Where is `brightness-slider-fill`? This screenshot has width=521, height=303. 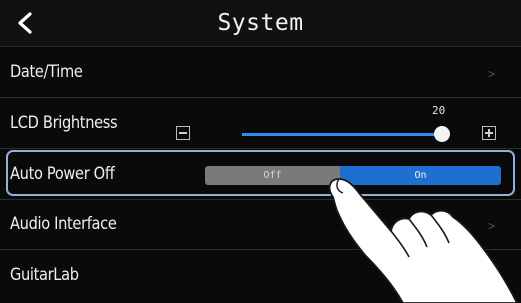 brightness-slider-fill is located at coordinates (342, 134).